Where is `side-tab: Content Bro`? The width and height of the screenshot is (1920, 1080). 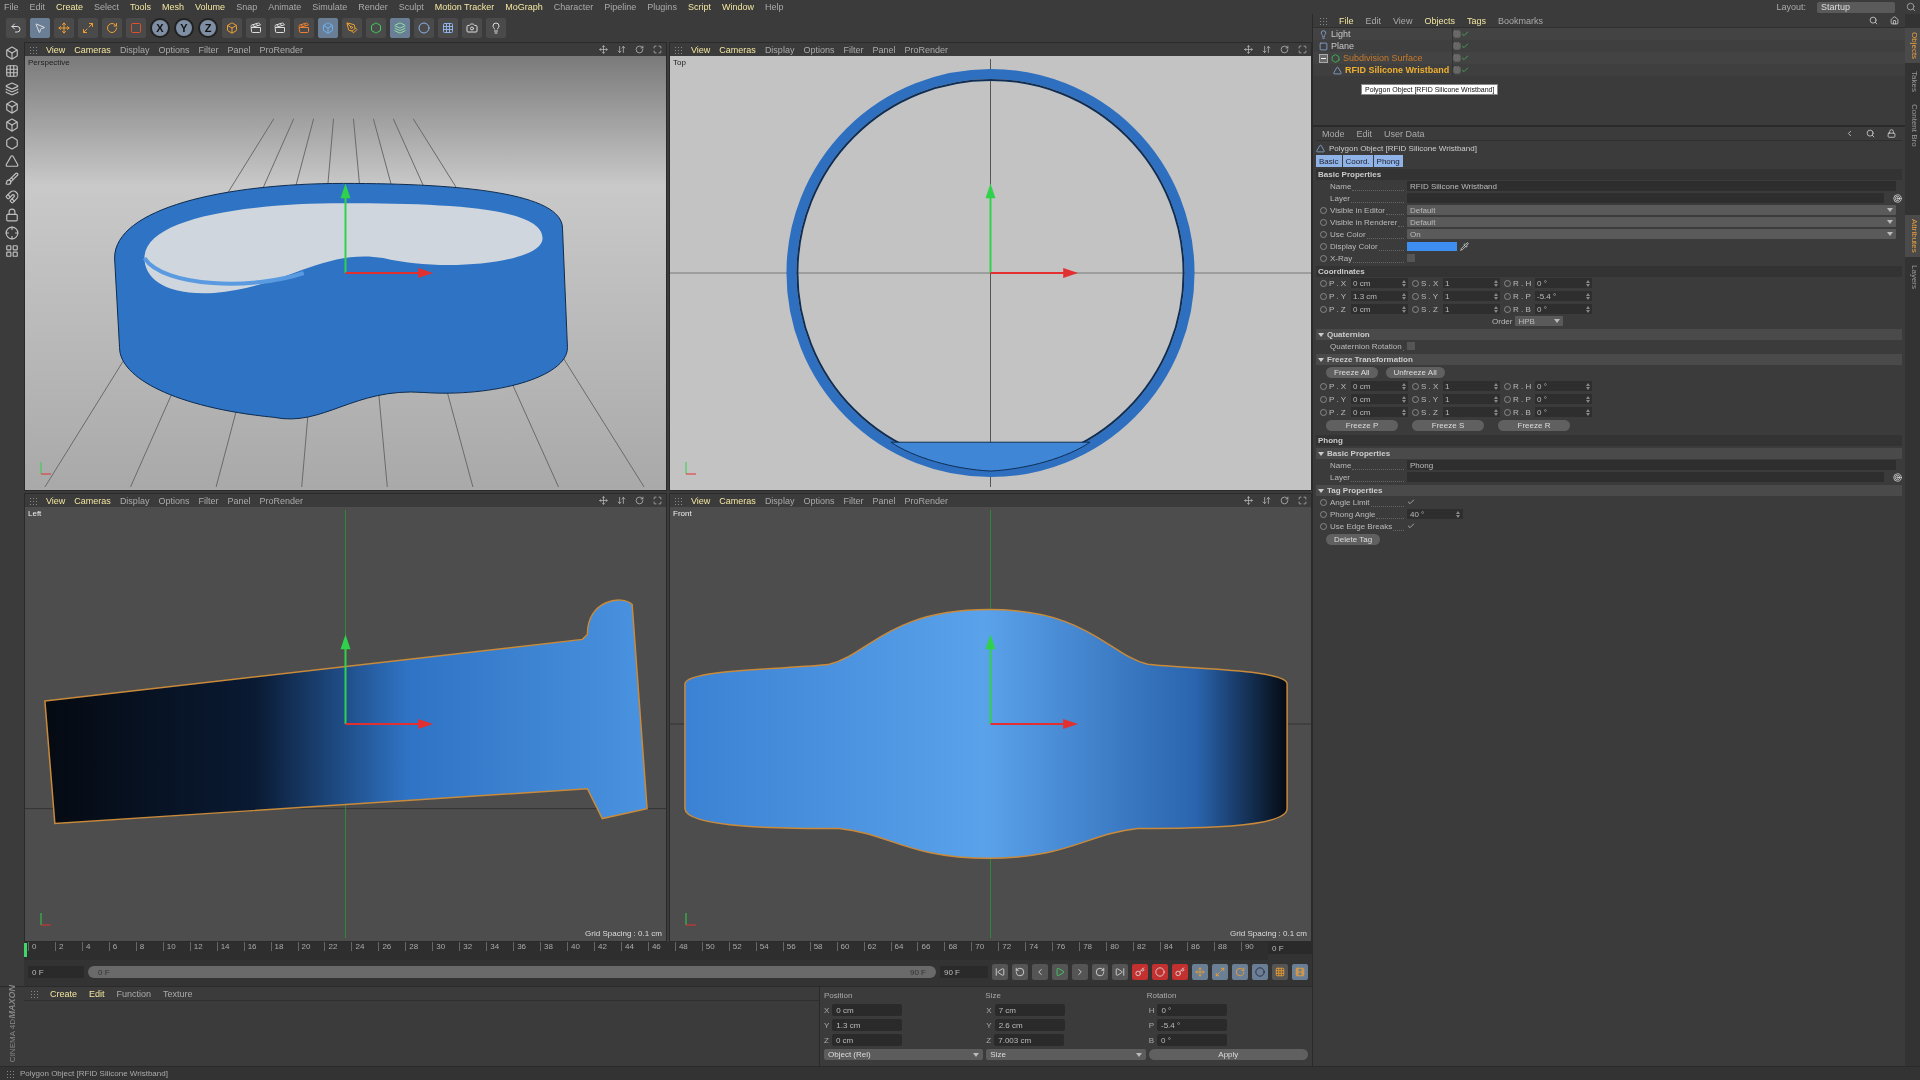 side-tab: Content Bro is located at coordinates (1912, 125).